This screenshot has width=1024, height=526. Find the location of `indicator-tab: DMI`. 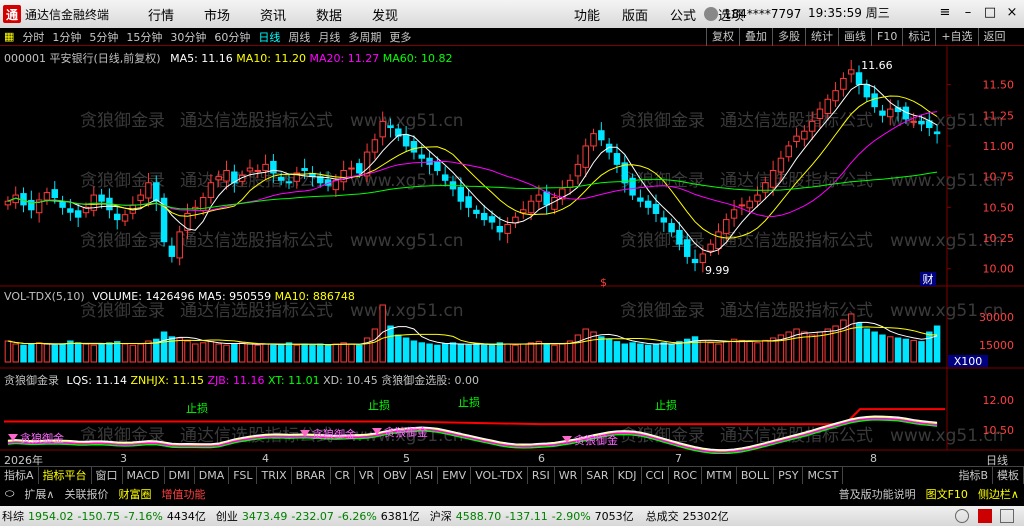

indicator-tab: DMI is located at coordinates (180, 475).